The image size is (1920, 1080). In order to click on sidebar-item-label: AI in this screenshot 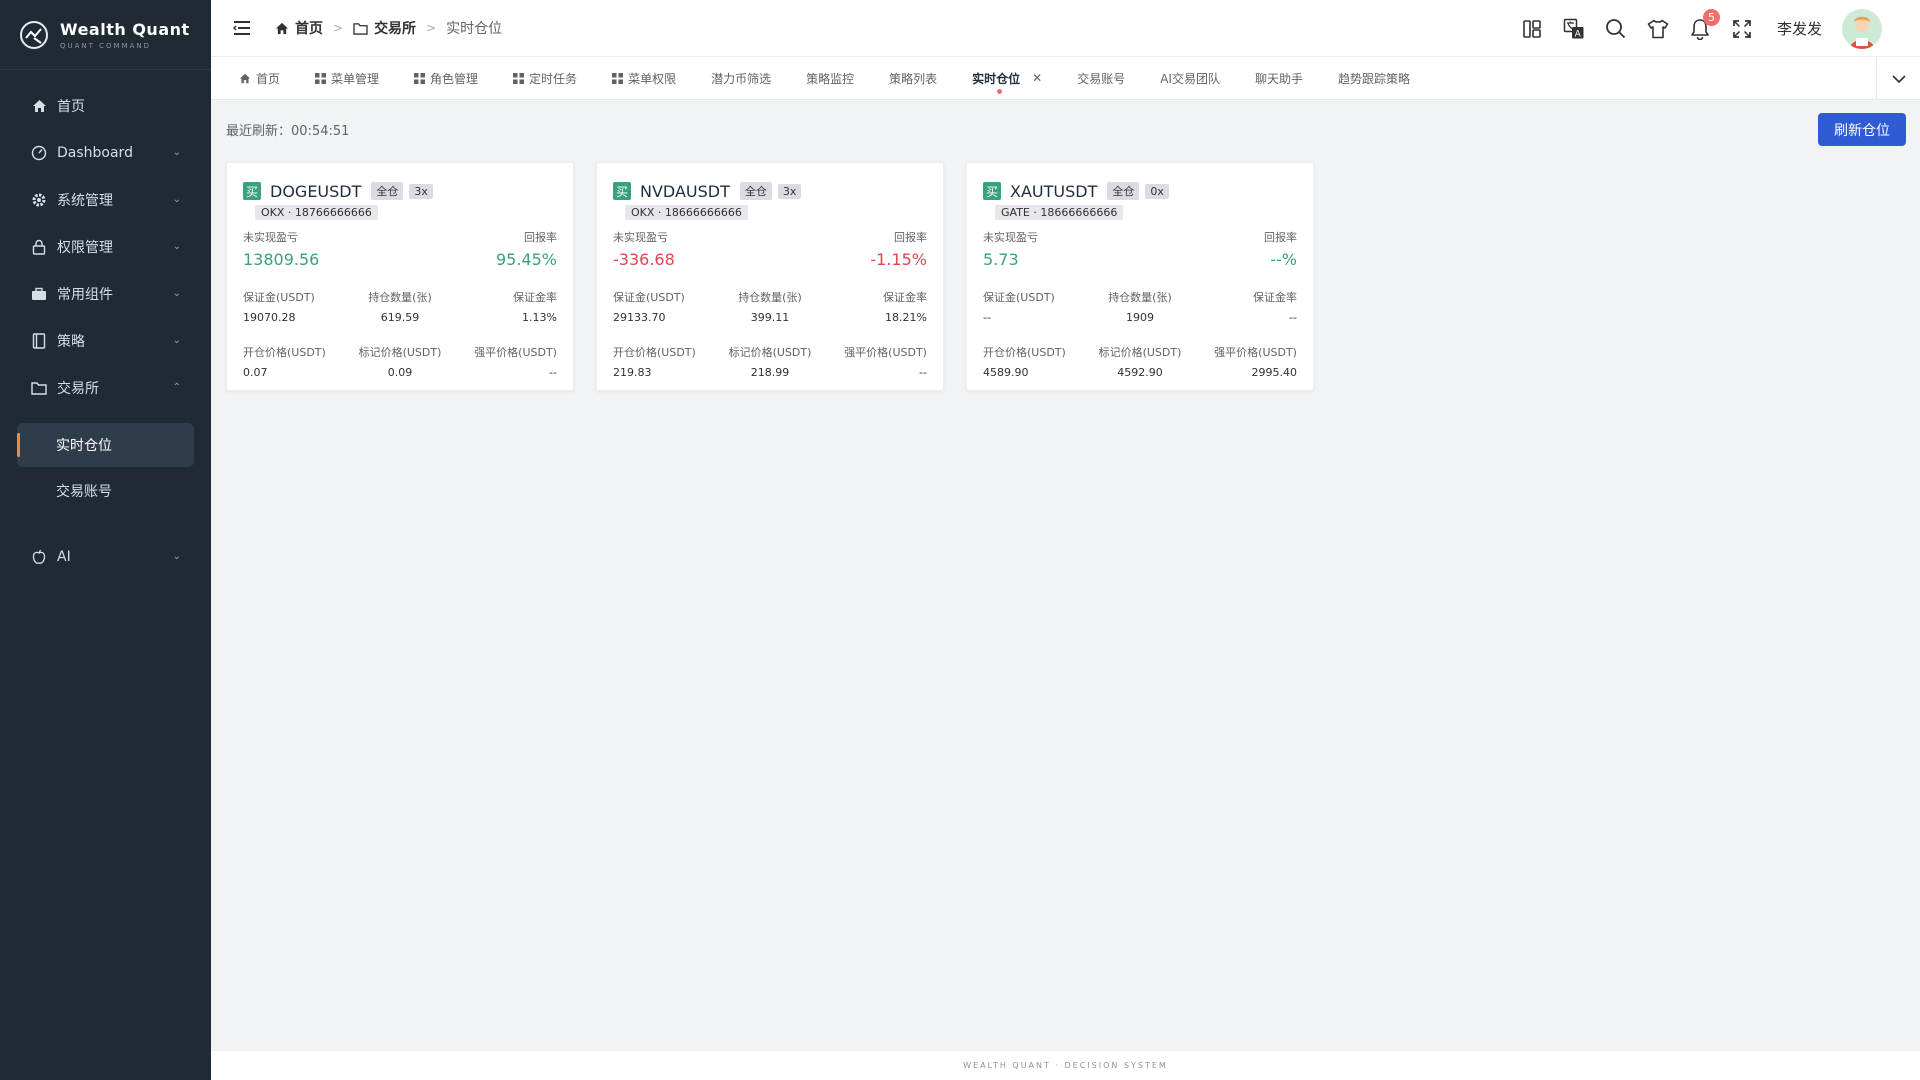, I will do `click(64, 556)`.